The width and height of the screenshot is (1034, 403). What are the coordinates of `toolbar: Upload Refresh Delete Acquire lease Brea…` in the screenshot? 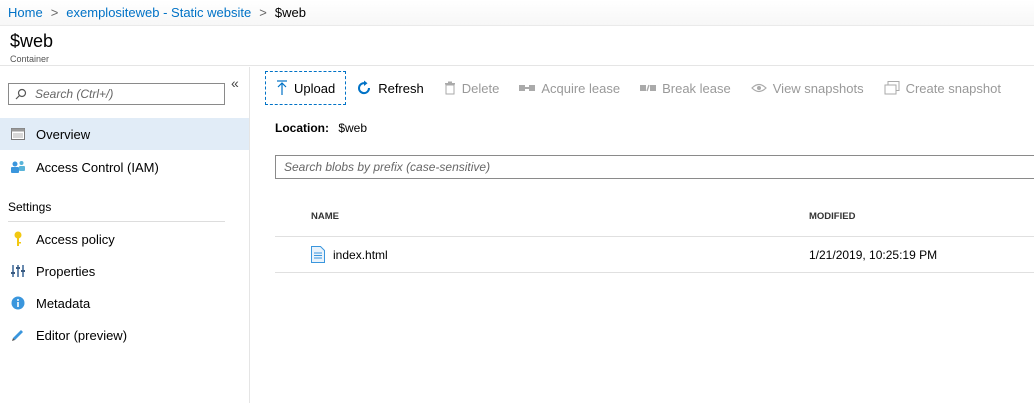 It's located at (643, 88).